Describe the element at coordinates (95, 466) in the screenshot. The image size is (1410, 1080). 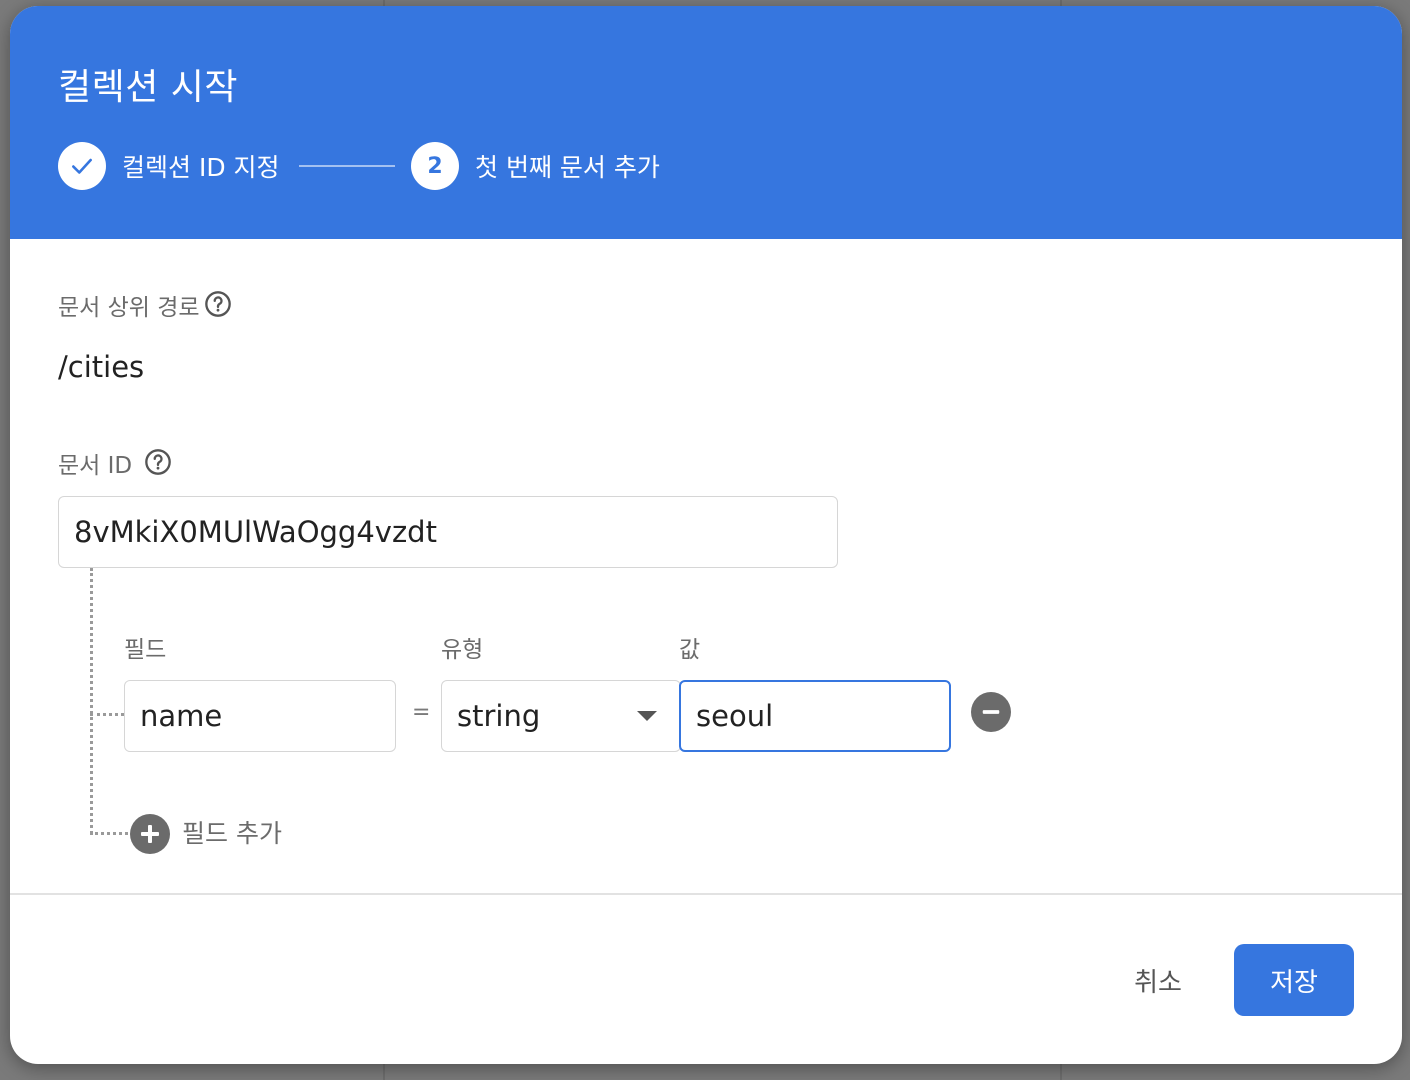
I see `document-id-label: 문서 ID` at that location.